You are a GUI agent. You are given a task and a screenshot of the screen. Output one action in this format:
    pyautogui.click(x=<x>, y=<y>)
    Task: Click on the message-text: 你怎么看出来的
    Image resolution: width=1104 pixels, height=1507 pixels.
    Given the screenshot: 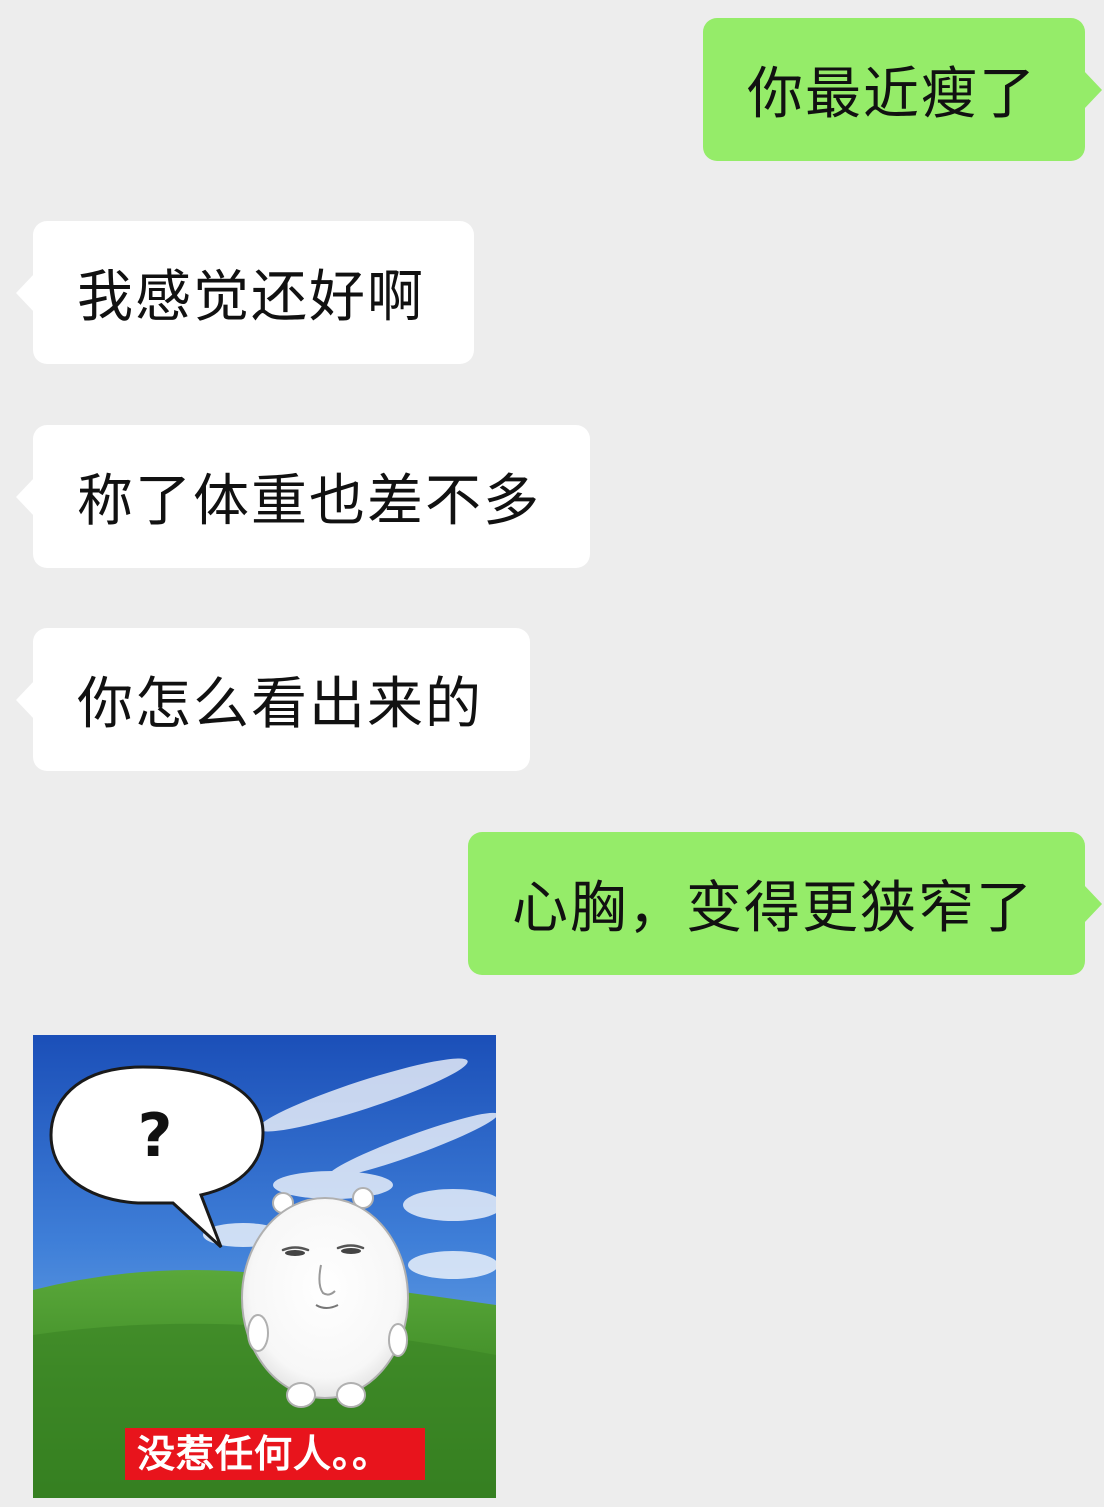 What is the action you would take?
    pyautogui.click(x=280, y=704)
    